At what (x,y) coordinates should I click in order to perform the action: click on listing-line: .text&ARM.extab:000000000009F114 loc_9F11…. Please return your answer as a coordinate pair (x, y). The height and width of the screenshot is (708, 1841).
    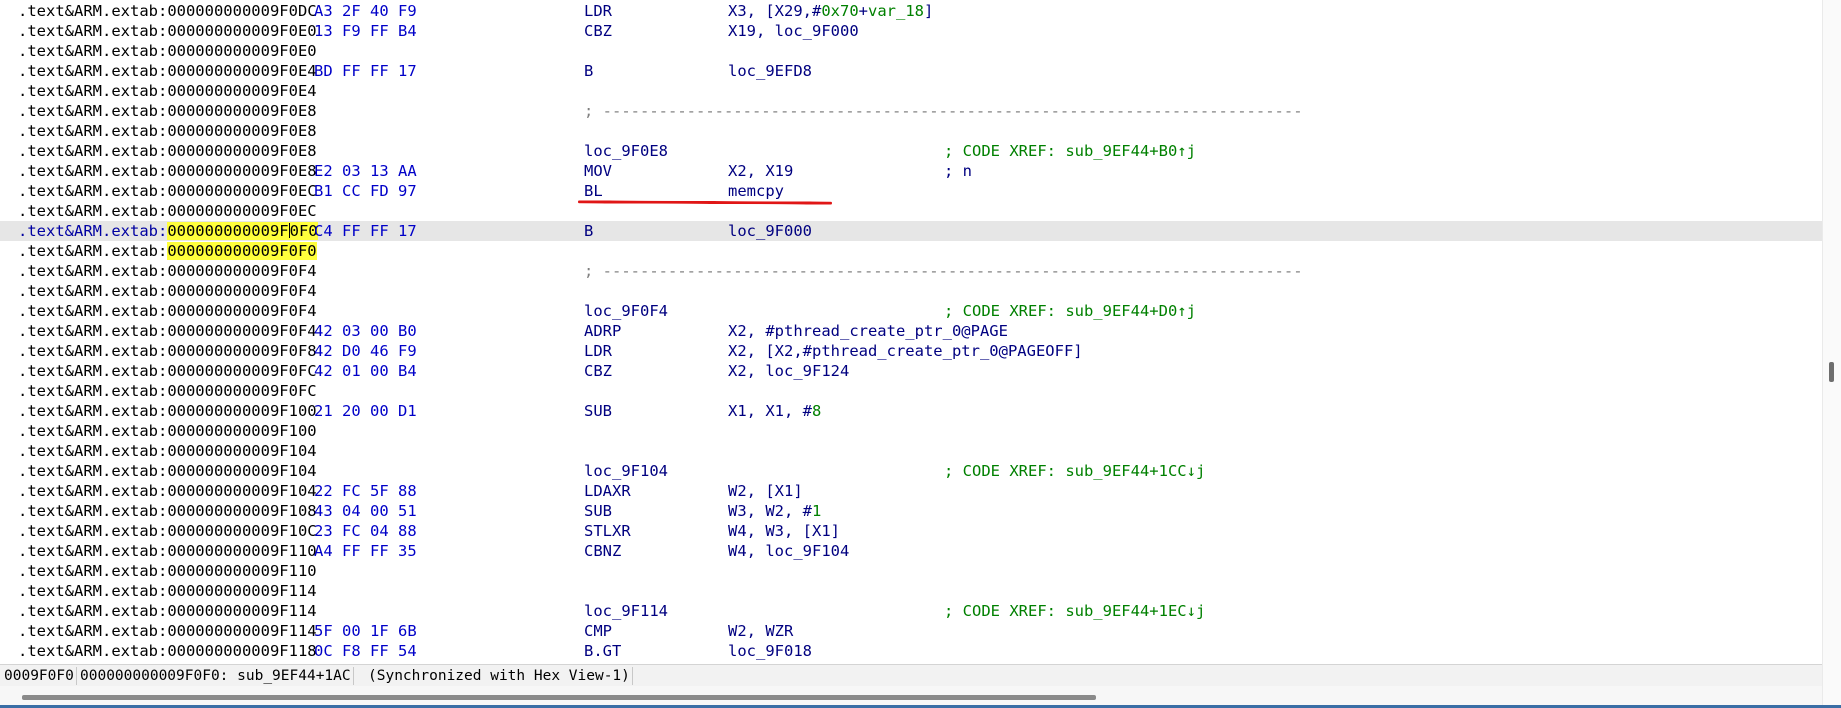
    Looking at the image, I should click on (911, 611).